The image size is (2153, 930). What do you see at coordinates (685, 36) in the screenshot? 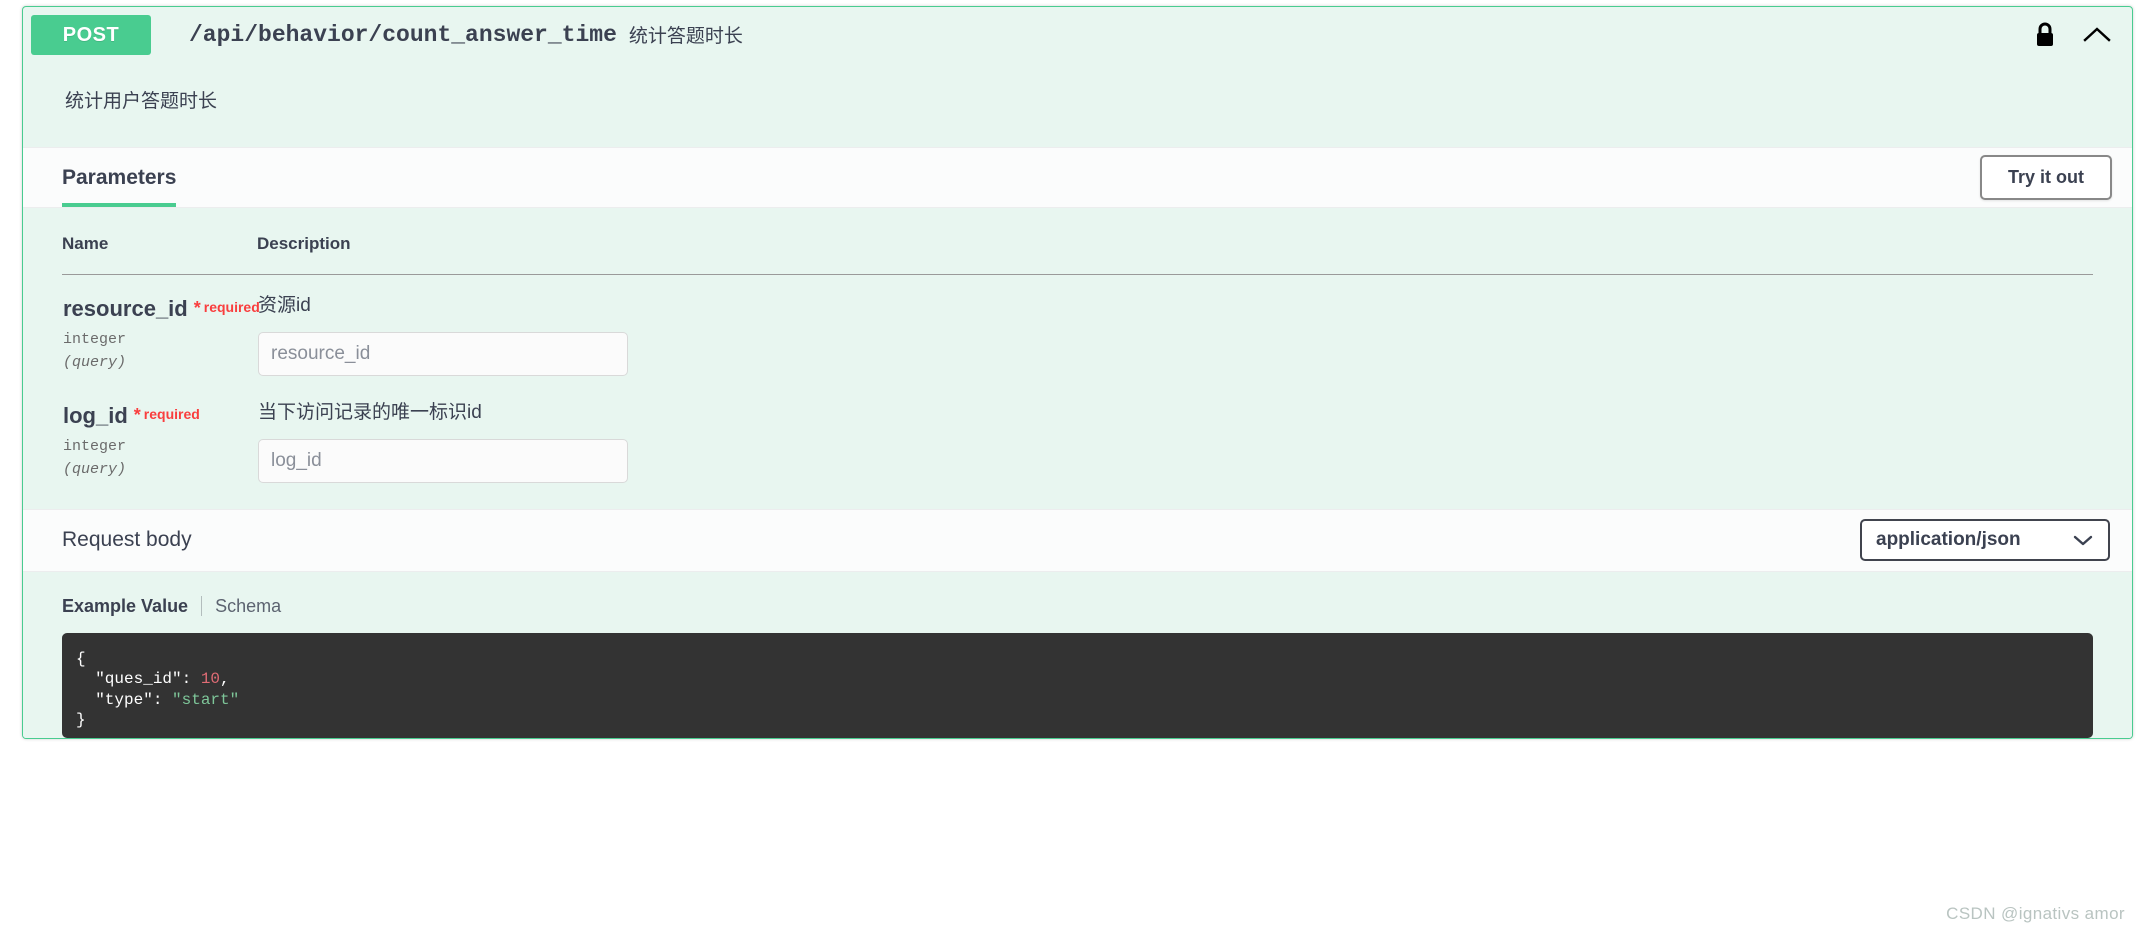
I see `operation-summary-text: 统计答题时长` at bounding box center [685, 36].